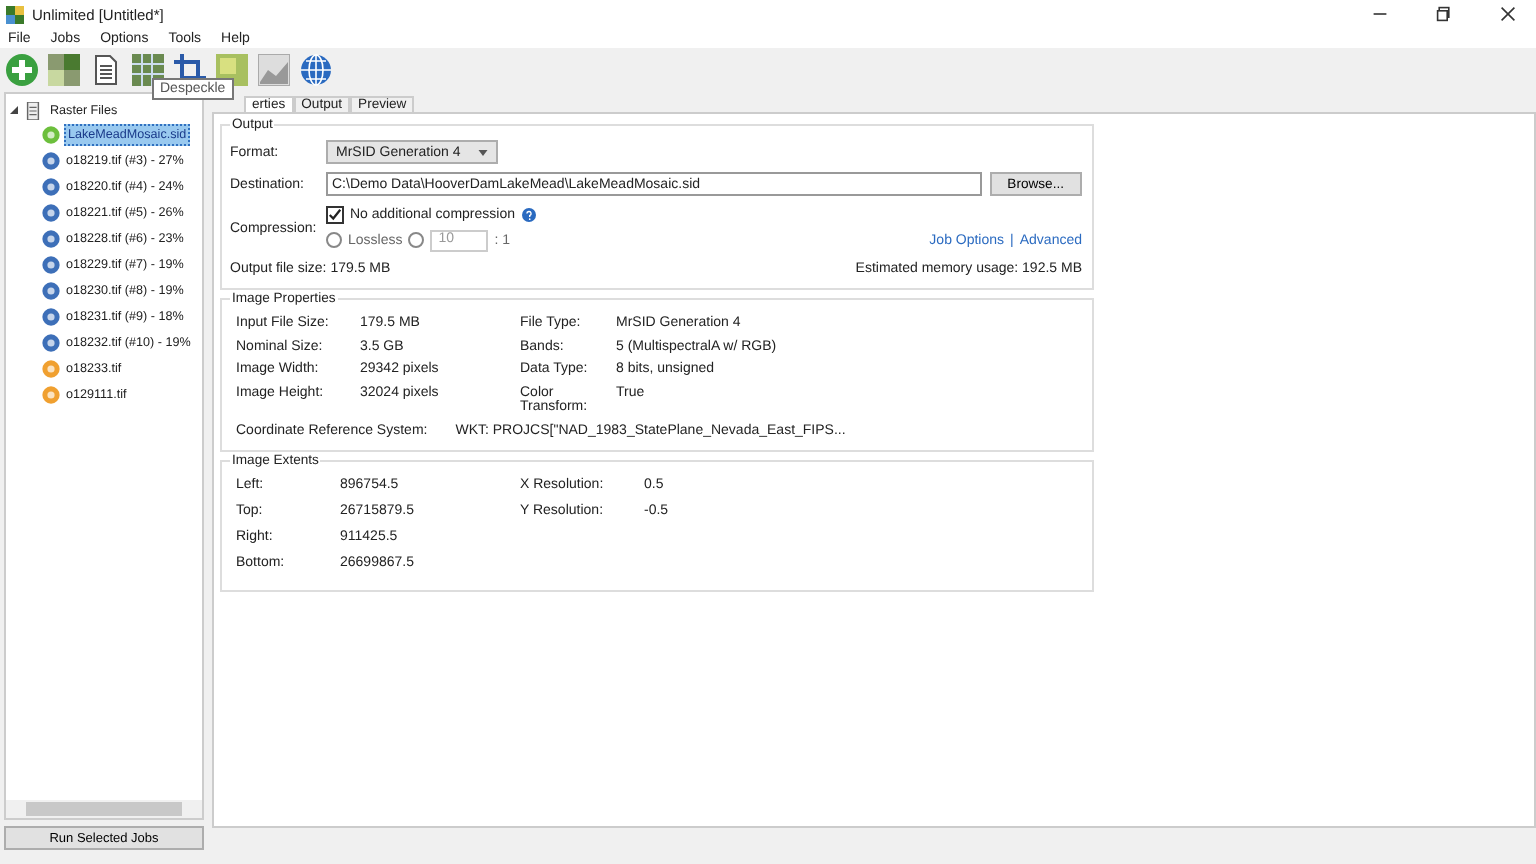 The height and width of the screenshot is (864, 1536). Describe the element at coordinates (15, 14) in the screenshot. I see `app-icon` at that location.